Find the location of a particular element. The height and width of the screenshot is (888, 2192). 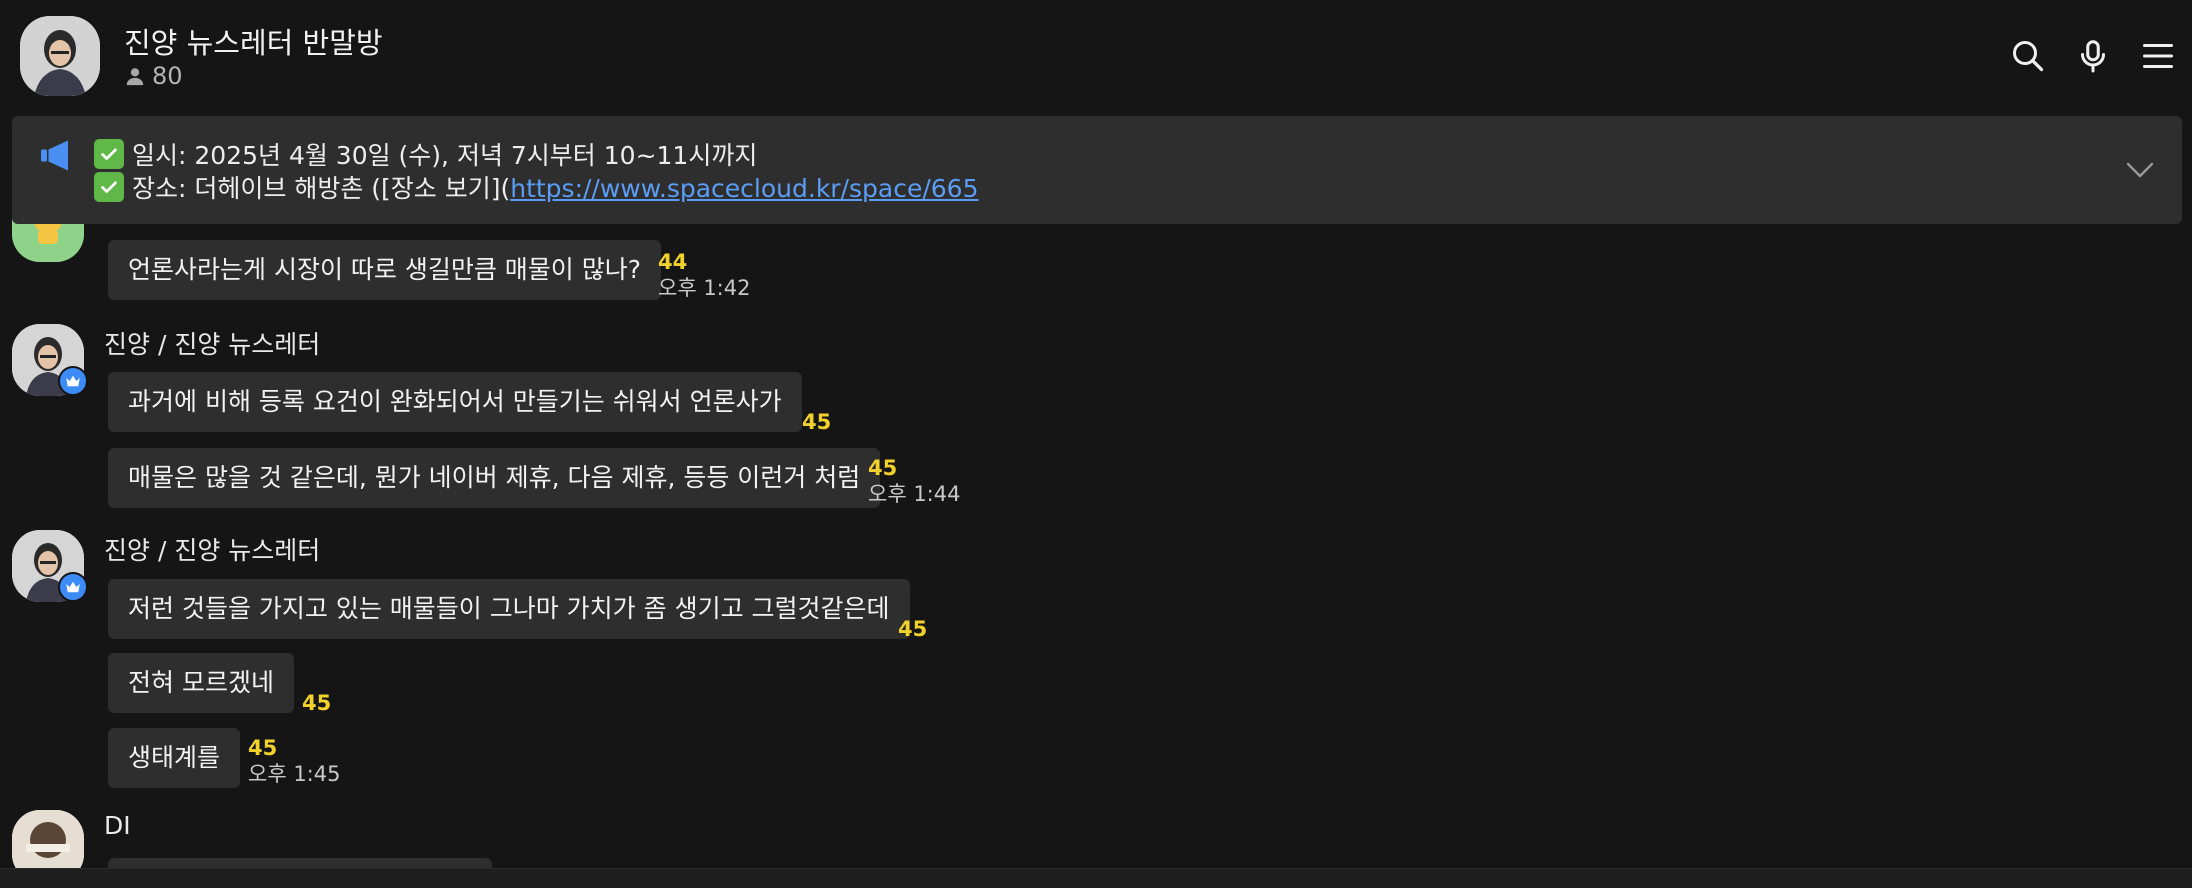

message-meta: 45 오후 1:45 is located at coordinates (294, 761).